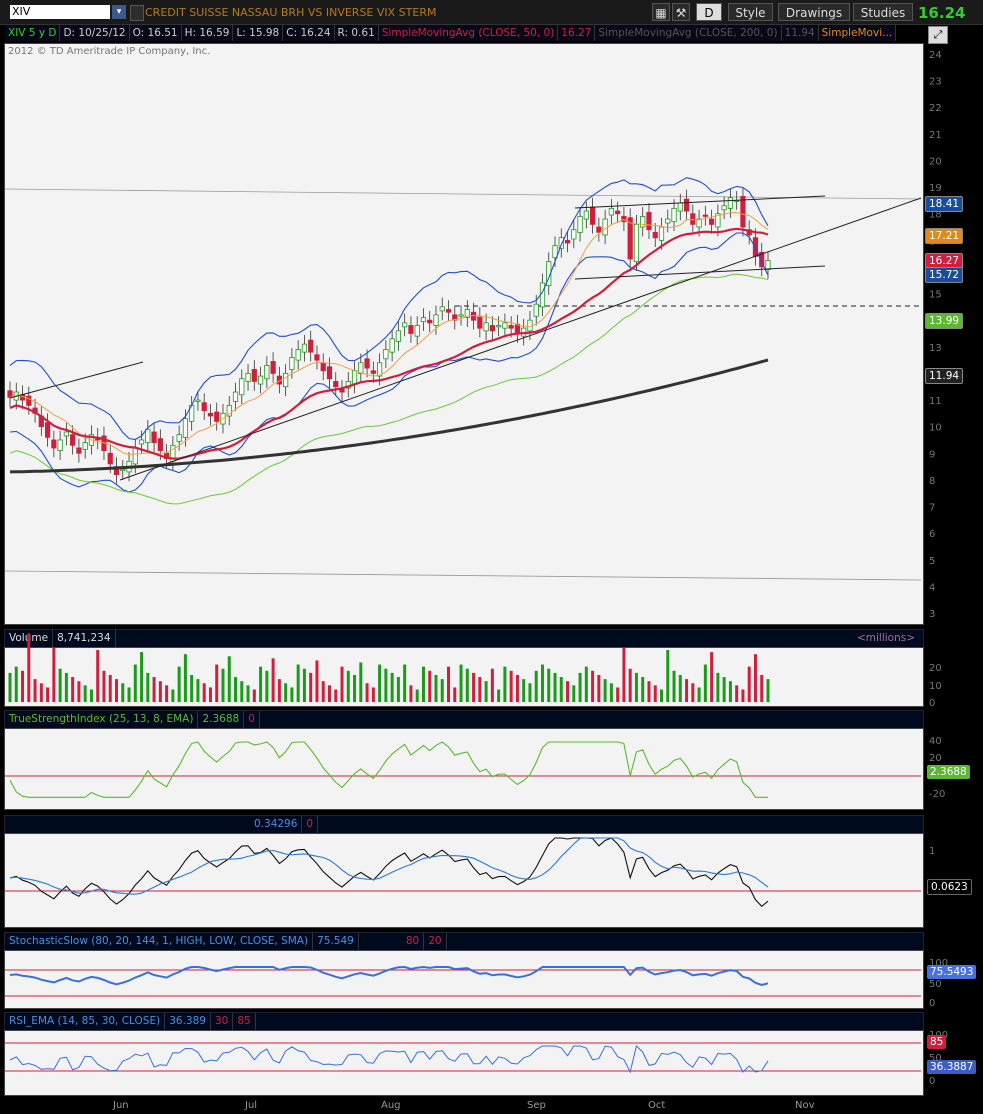 This screenshot has height=1114, width=983. What do you see at coordinates (463, 575) in the screenshot?
I see `support-line` at bounding box center [463, 575].